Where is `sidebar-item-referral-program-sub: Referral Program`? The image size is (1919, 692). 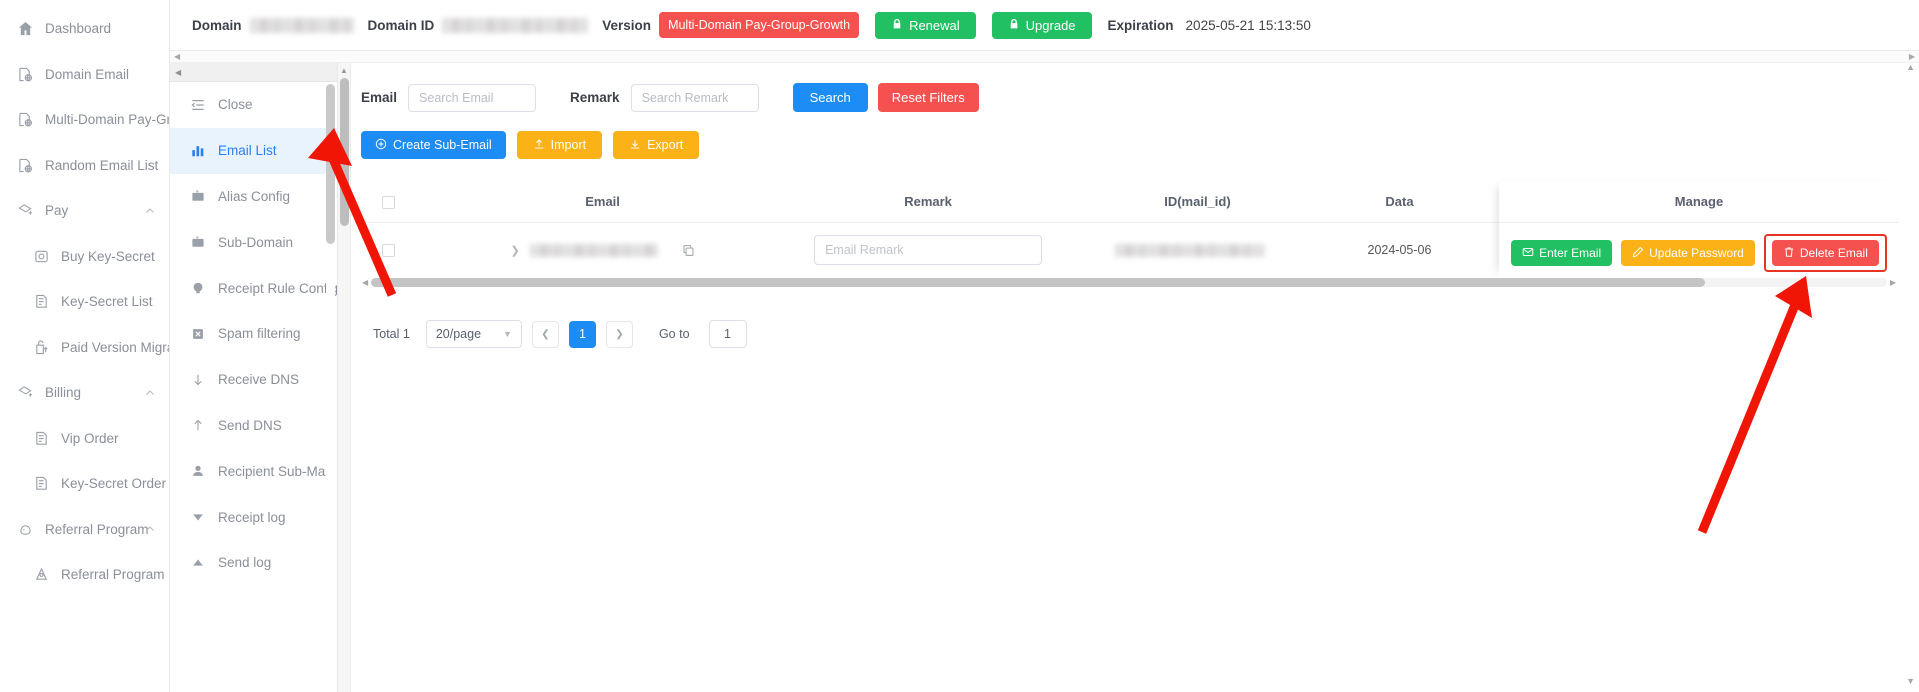
sidebar-item-referral-program-sub: Referral Program is located at coordinates (84, 575).